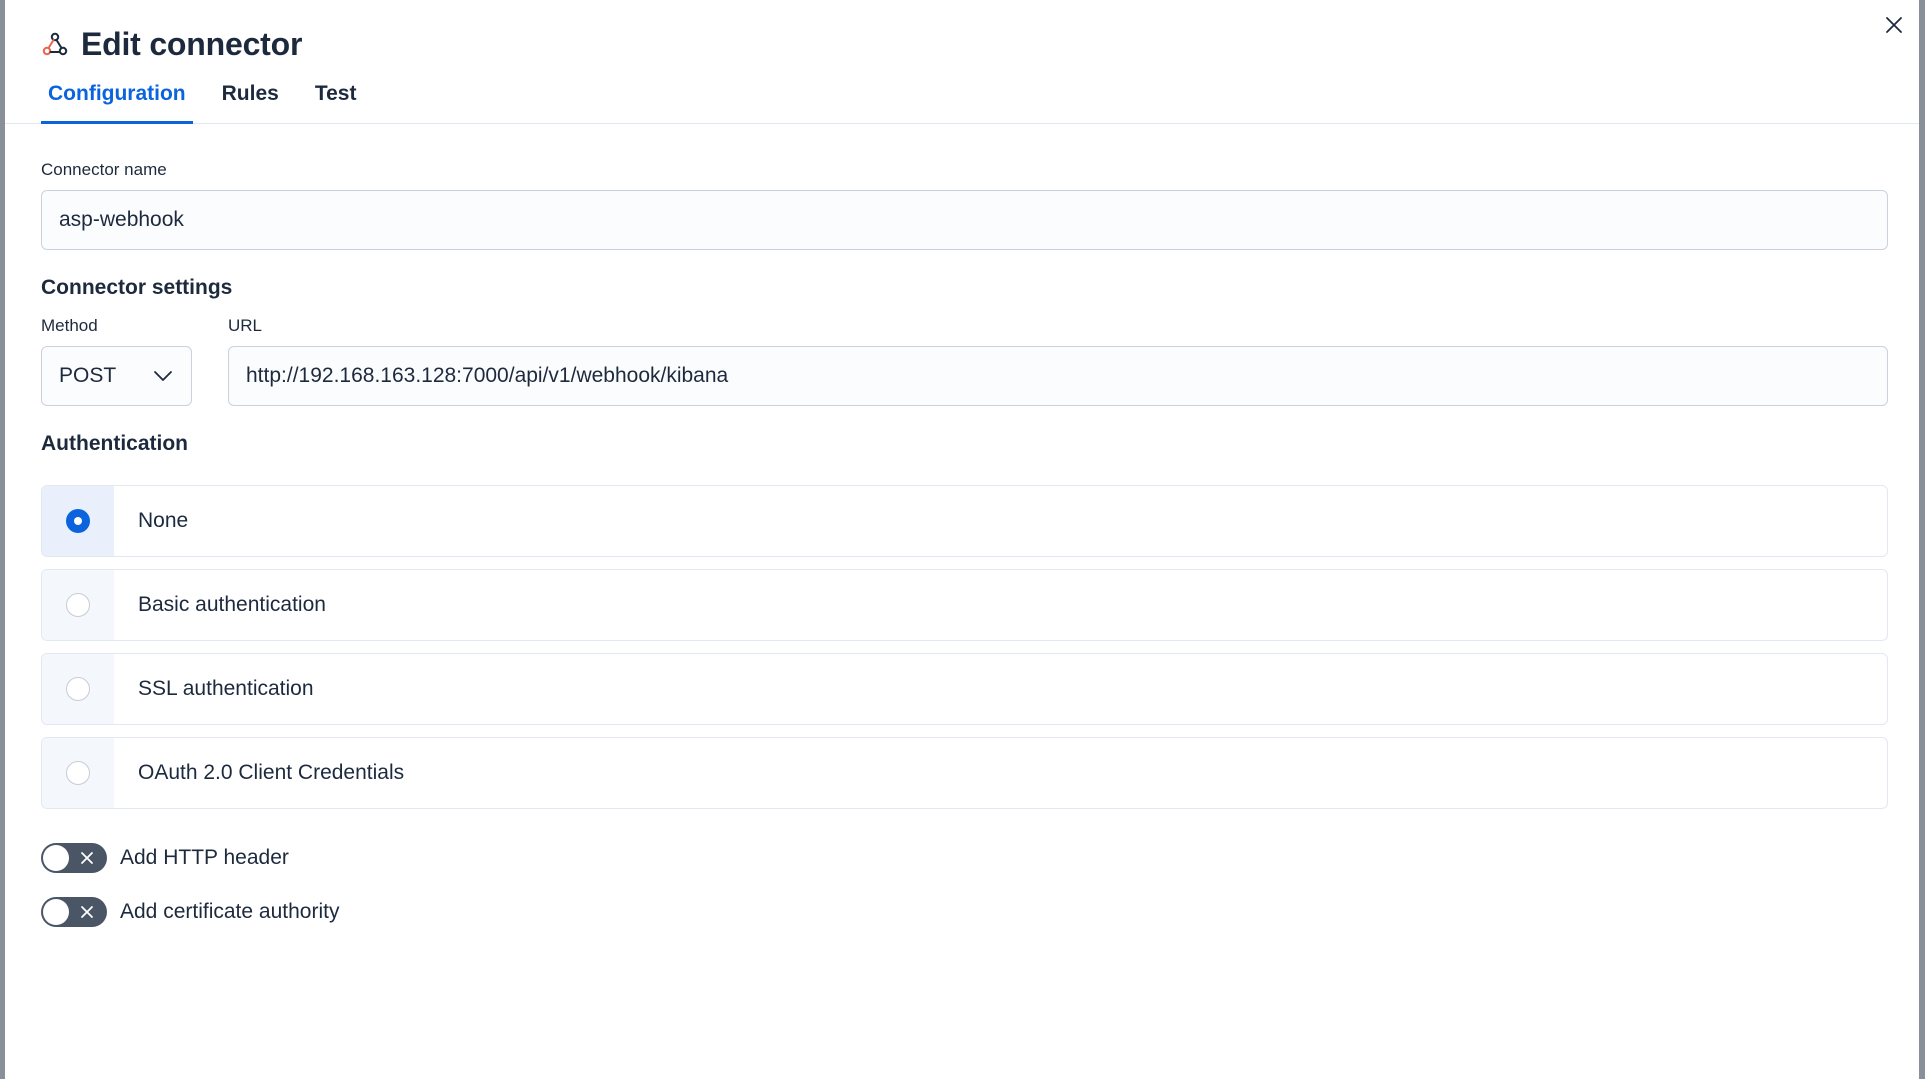  Describe the element at coordinates (964, 773) in the screenshot. I see `auth-option-oauth: OAuth 2.0 Client Credentials` at that location.